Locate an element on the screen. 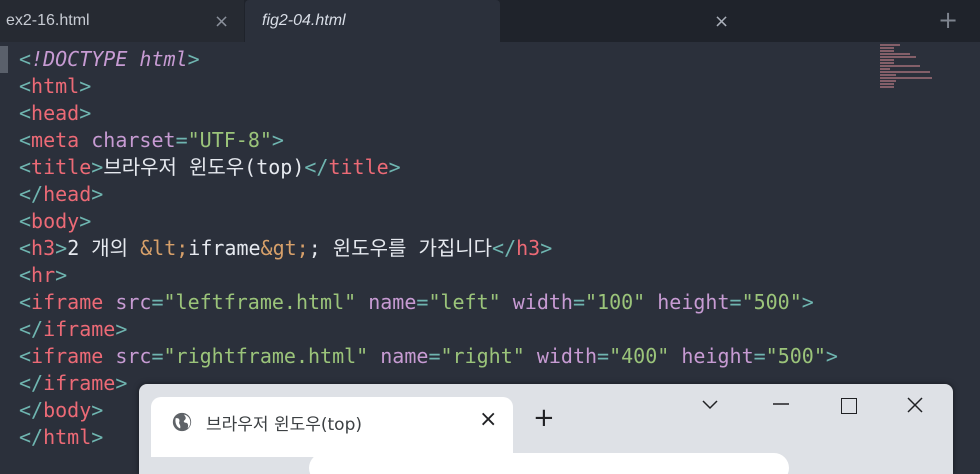 Image resolution: width=980 pixels, height=474 pixels. code-line: <body> is located at coordinates (55, 221).